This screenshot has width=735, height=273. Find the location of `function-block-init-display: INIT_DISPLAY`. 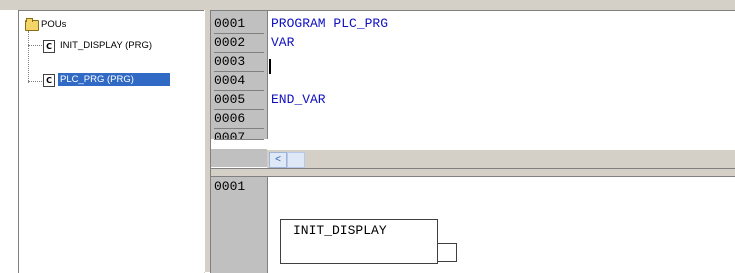

function-block-init-display: INIT_DISPLAY is located at coordinates (359, 241).